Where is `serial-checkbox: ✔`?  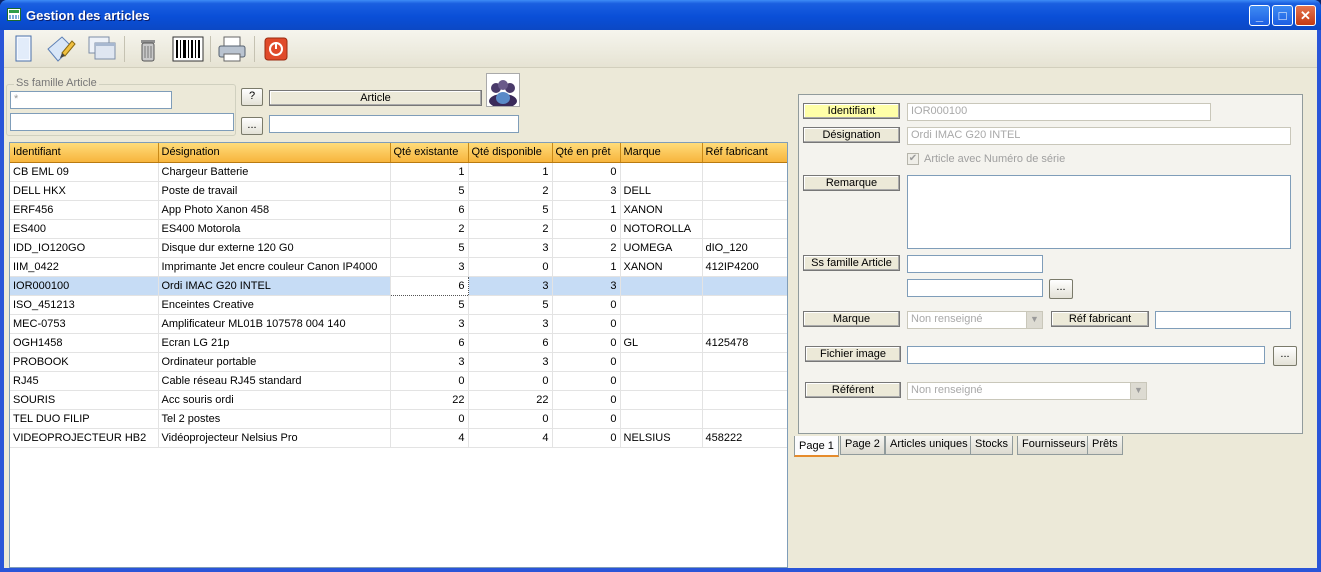
serial-checkbox: ✔ is located at coordinates (913, 159).